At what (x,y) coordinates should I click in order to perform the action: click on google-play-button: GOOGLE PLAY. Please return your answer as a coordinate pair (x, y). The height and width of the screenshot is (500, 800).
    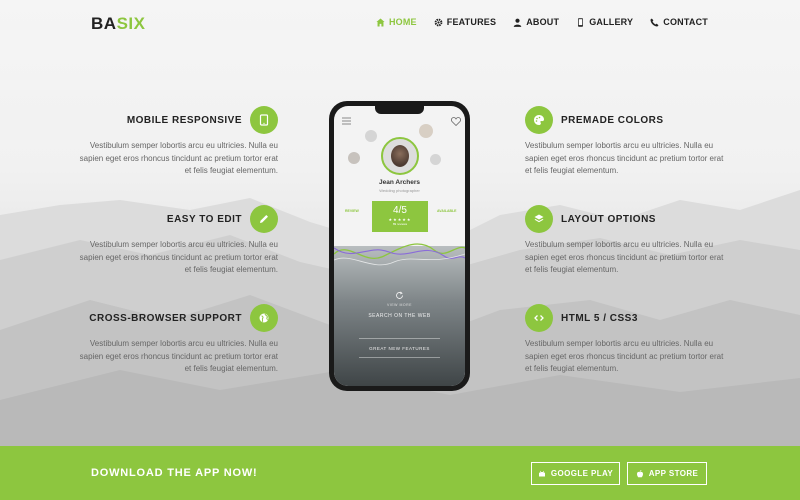
    Looking at the image, I should click on (575, 473).